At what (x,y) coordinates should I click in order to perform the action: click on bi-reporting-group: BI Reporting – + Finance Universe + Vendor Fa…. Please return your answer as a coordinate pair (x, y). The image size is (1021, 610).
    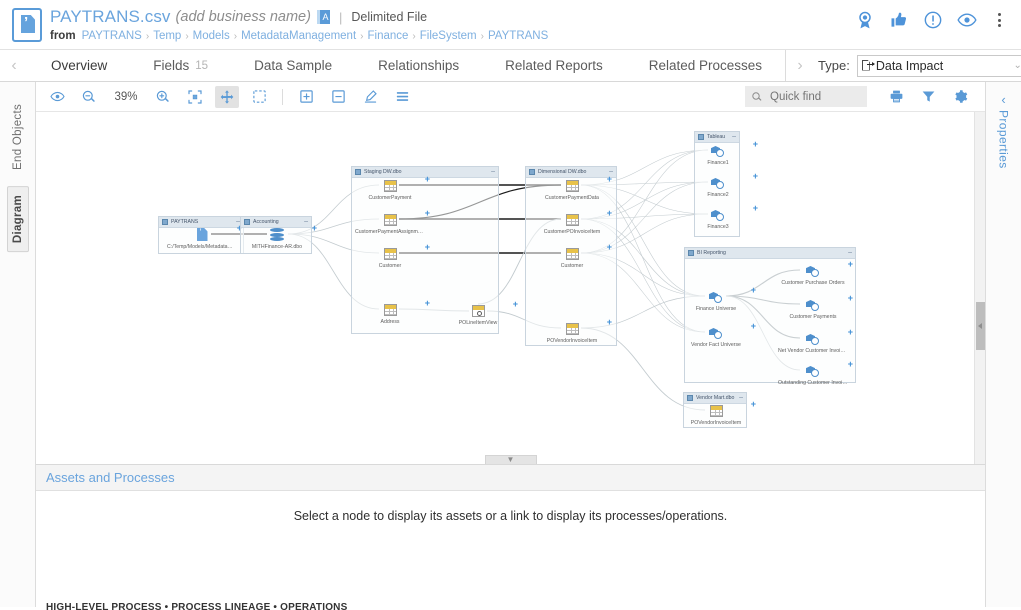
    Looking at the image, I should click on (768, 316).